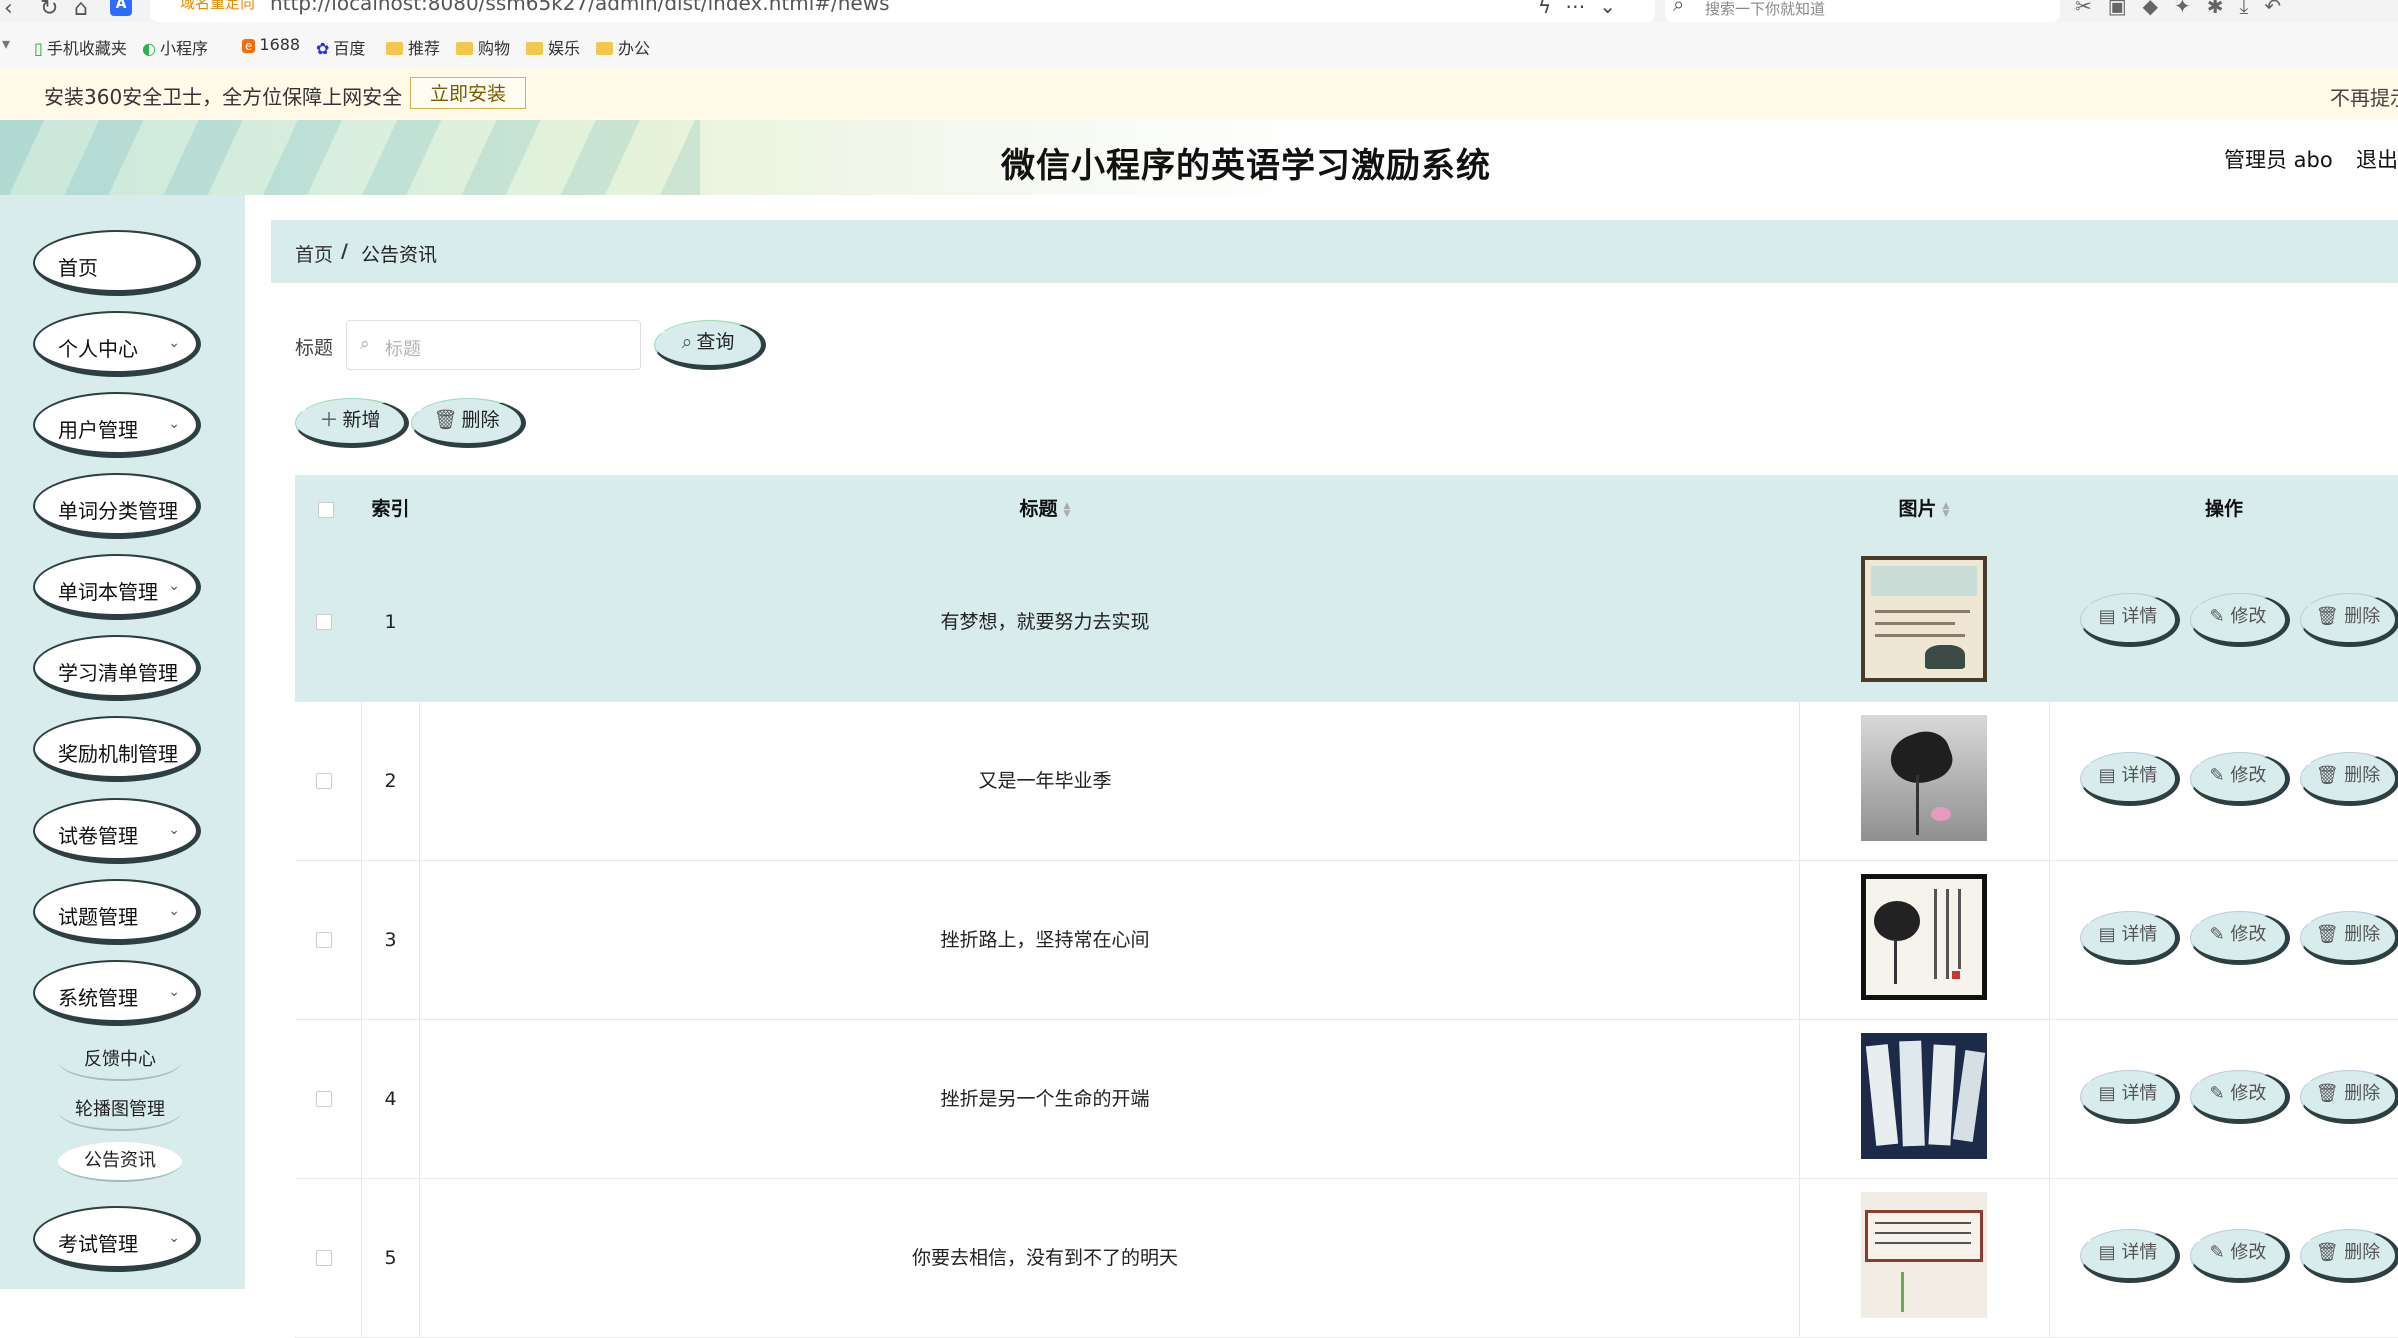  Describe the element at coordinates (468, 423) in the screenshot. I see `batch-delete-button: 🗑 删除` at that location.